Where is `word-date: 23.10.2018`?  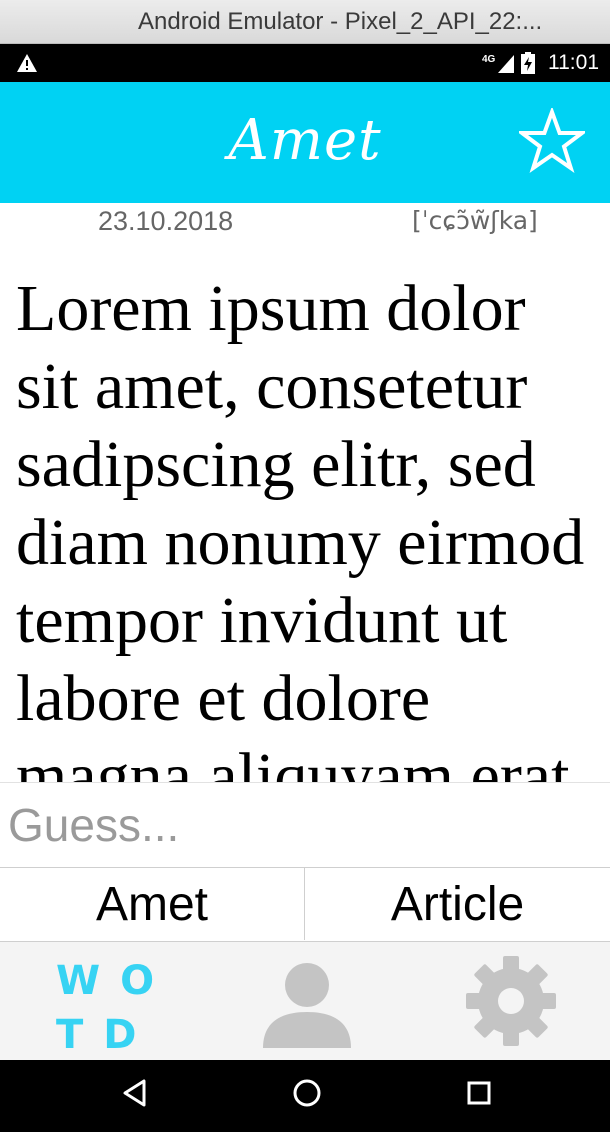 word-date: 23.10.2018 is located at coordinates (166, 221).